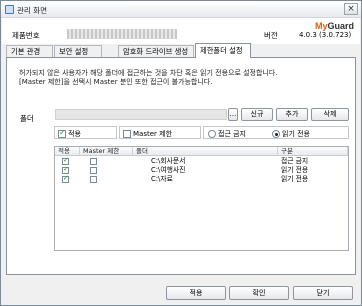 Image resolution: width=362 pixels, height=306 pixels. I want to click on table-header: 적용 Master 제한 폴더 구분, so click(201, 151).